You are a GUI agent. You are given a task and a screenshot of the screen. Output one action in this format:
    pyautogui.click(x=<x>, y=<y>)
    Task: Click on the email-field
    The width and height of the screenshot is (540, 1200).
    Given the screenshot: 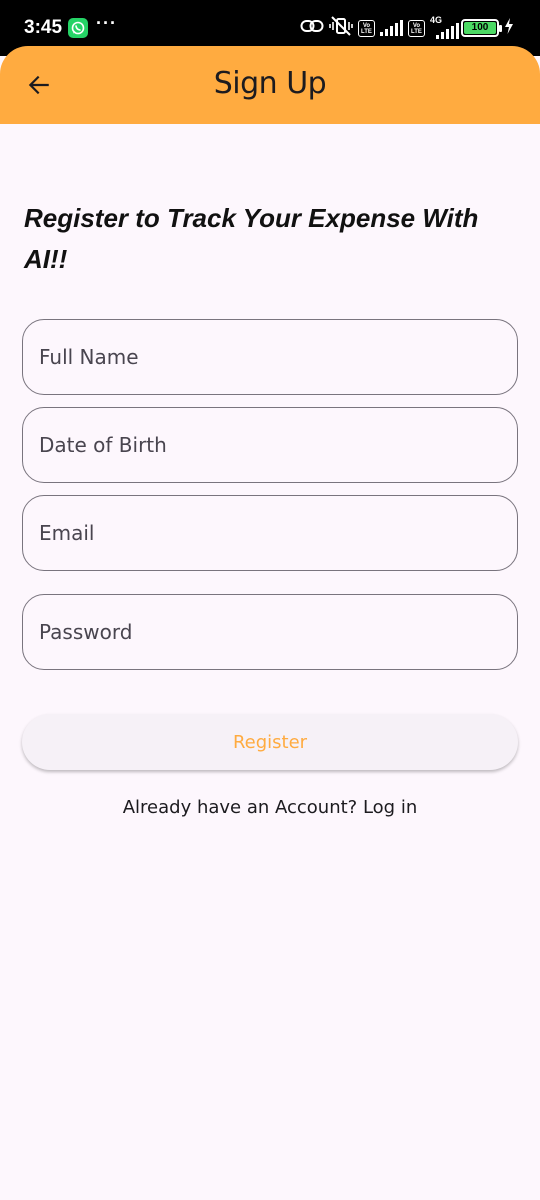 What is the action you would take?
    pyautogui.click(x=270, y=533)
    